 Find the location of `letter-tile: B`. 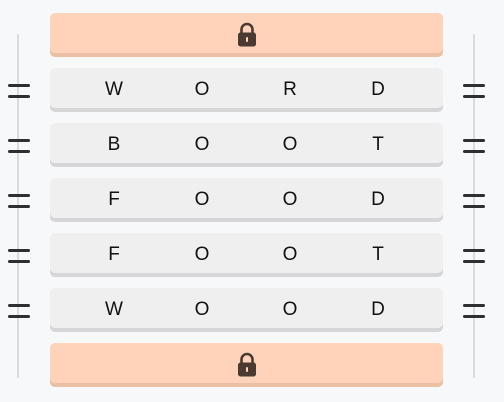

letter-tile: B is located at coordinates (114, 144).